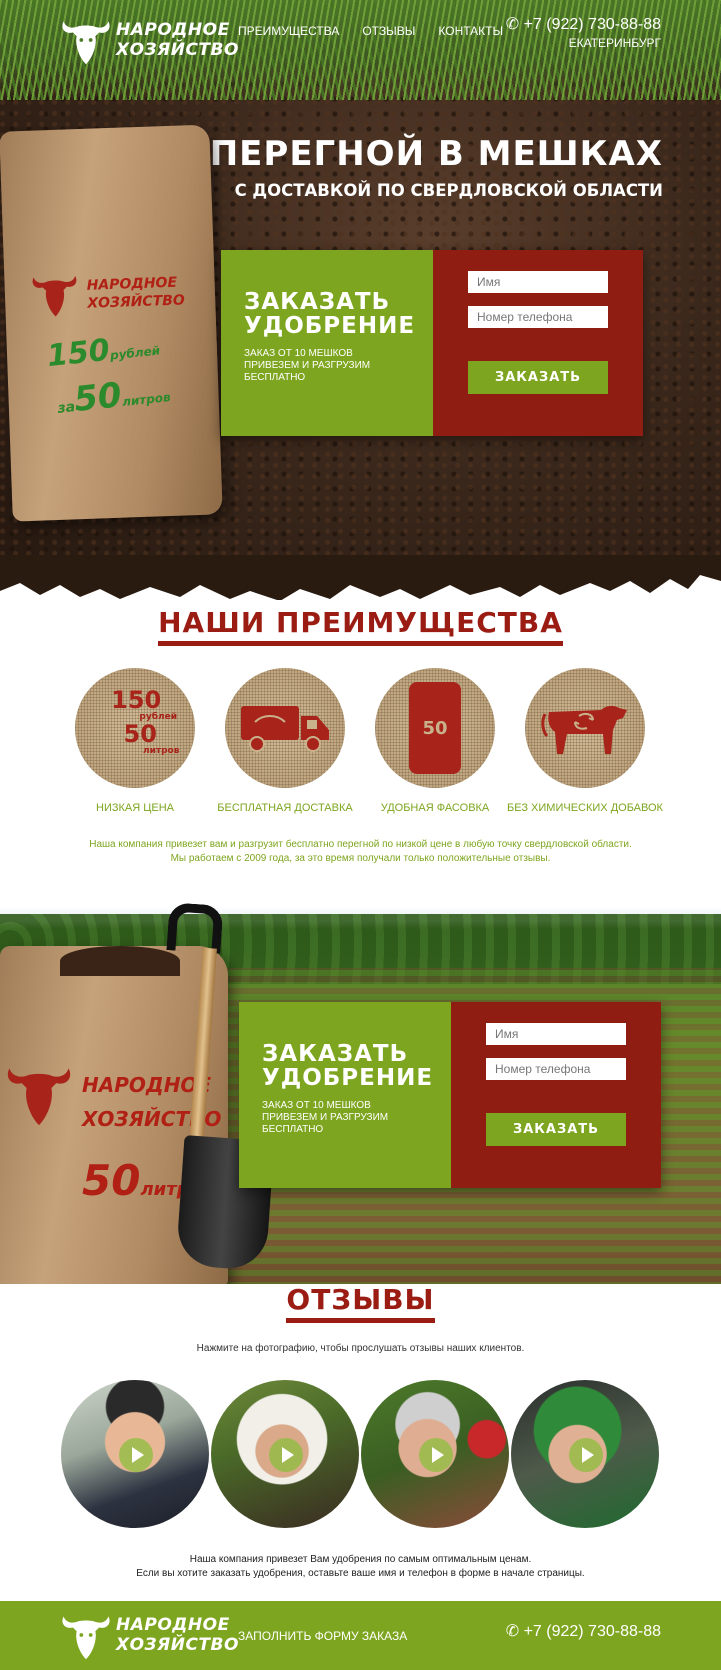  I want to click on footer-phone: ✆ +7 (922) 730-88-88, so click(583, 1631).